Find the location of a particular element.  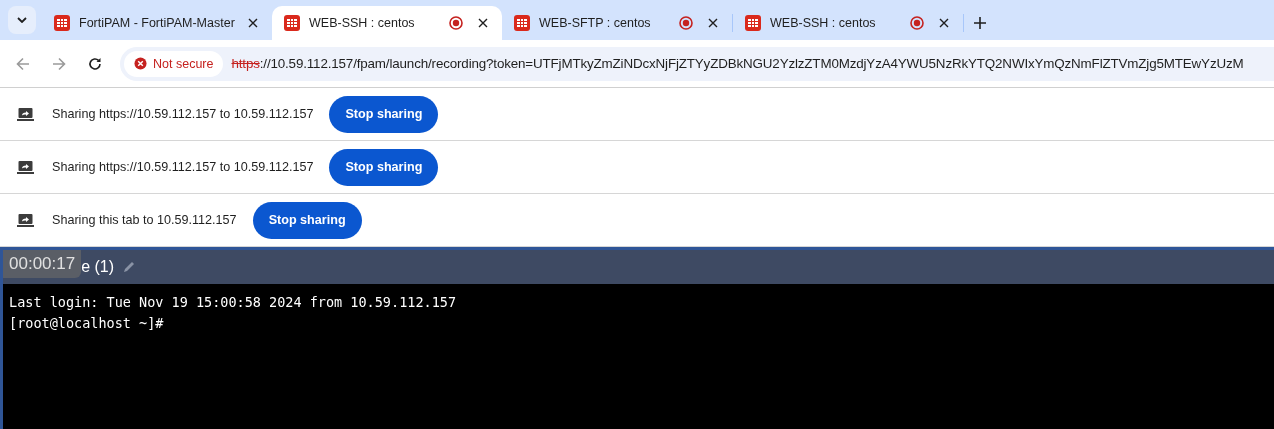

security-label: Not secure is located at coordinates (183, 63).